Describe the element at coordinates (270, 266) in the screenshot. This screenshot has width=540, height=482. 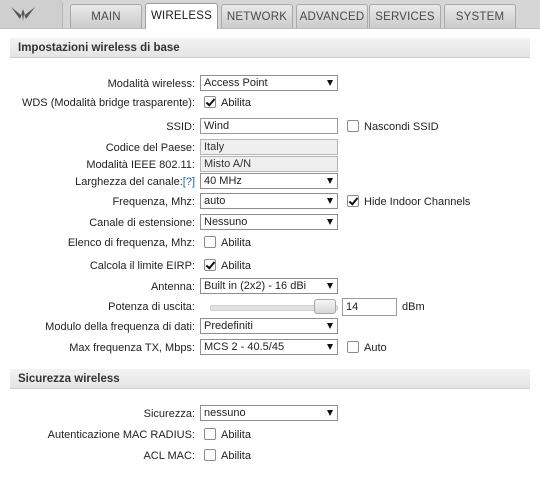
I see `row-eirp-limit: Calcola il limite EIRP: Abilita` at that location.